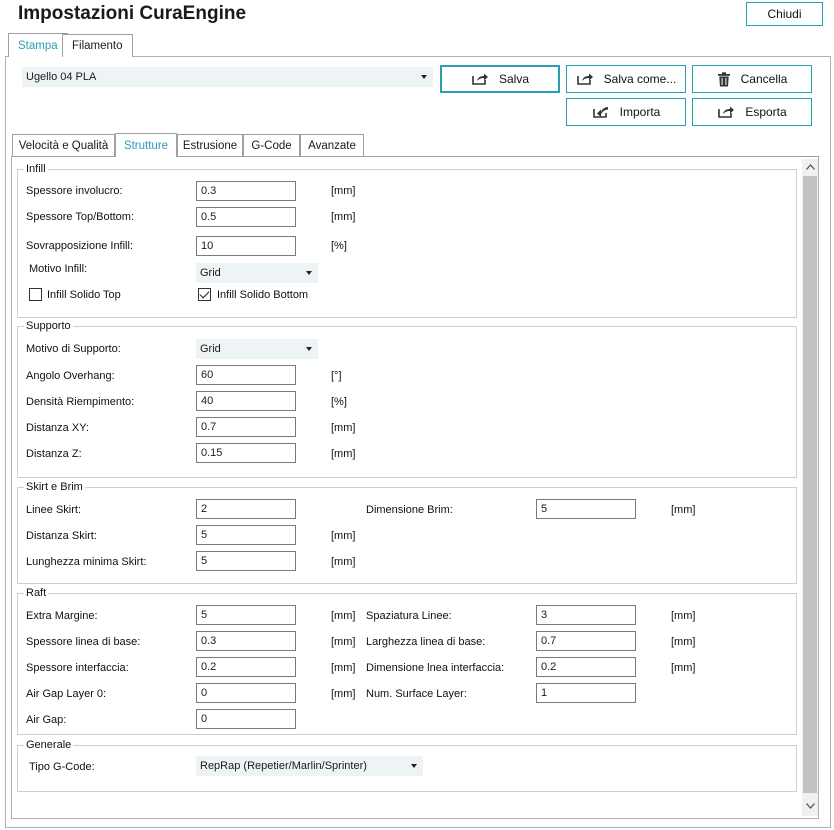  Describe the element at coordinates (74, 191) in the screenshot. I see `shell-thickness-label: Spessore involucro:` at that location.